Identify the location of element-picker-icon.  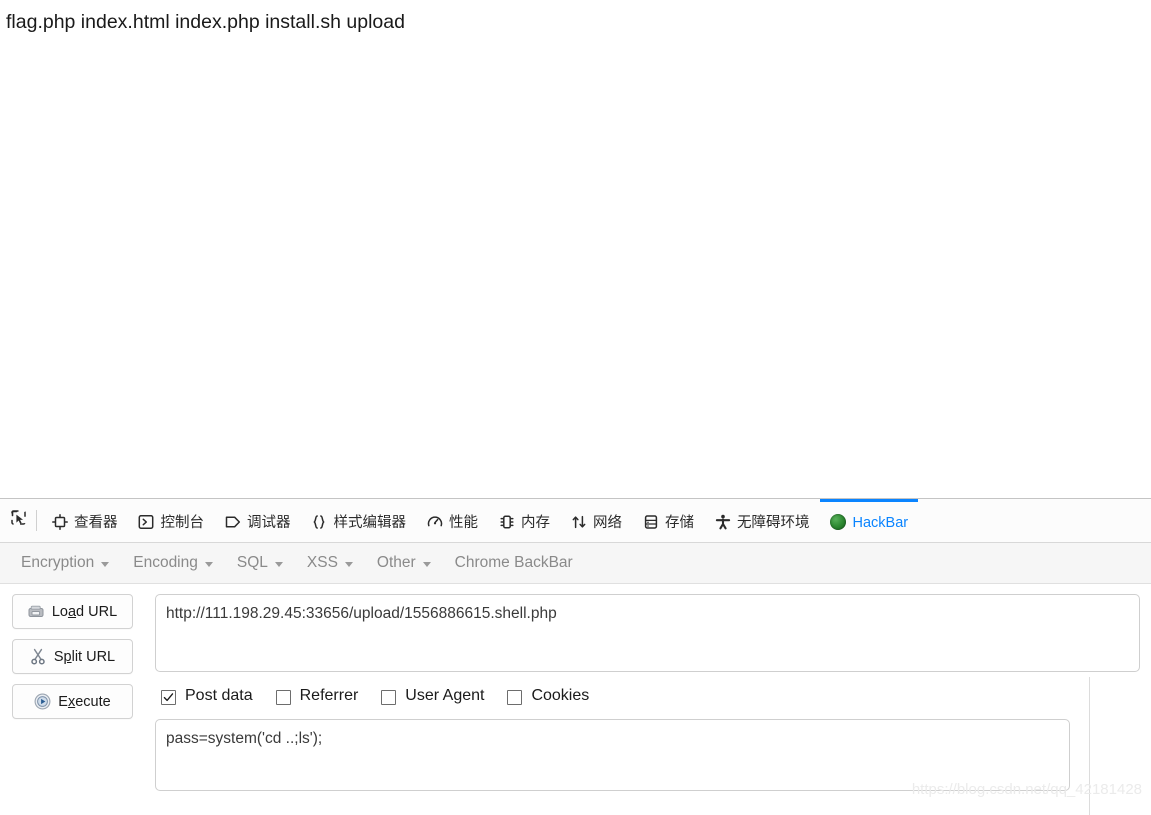
(19, 520).